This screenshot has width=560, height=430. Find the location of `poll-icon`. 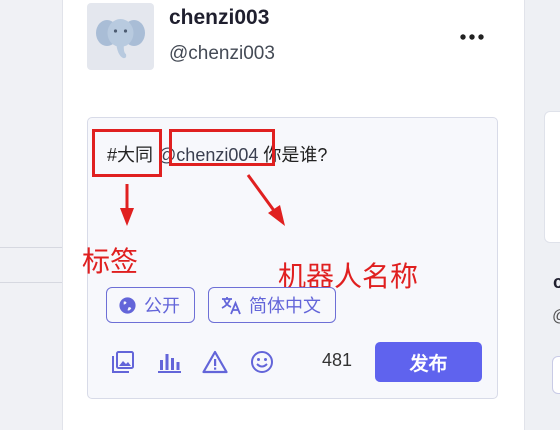

poll-icon is located at coordinates (169, 363).